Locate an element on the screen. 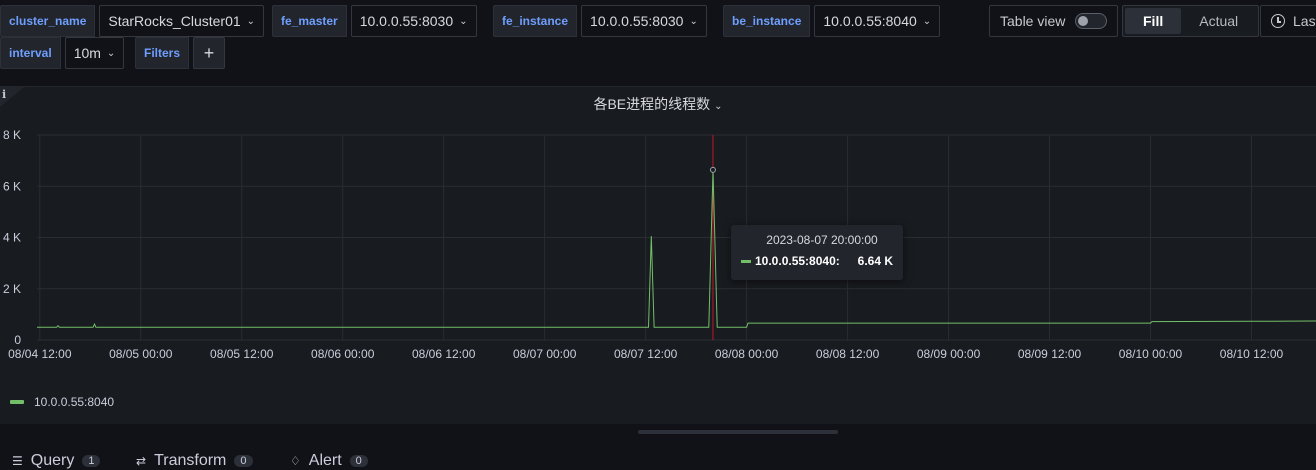  x-tick-label: 08/07 00:00 is located at coordinates (545, 354).